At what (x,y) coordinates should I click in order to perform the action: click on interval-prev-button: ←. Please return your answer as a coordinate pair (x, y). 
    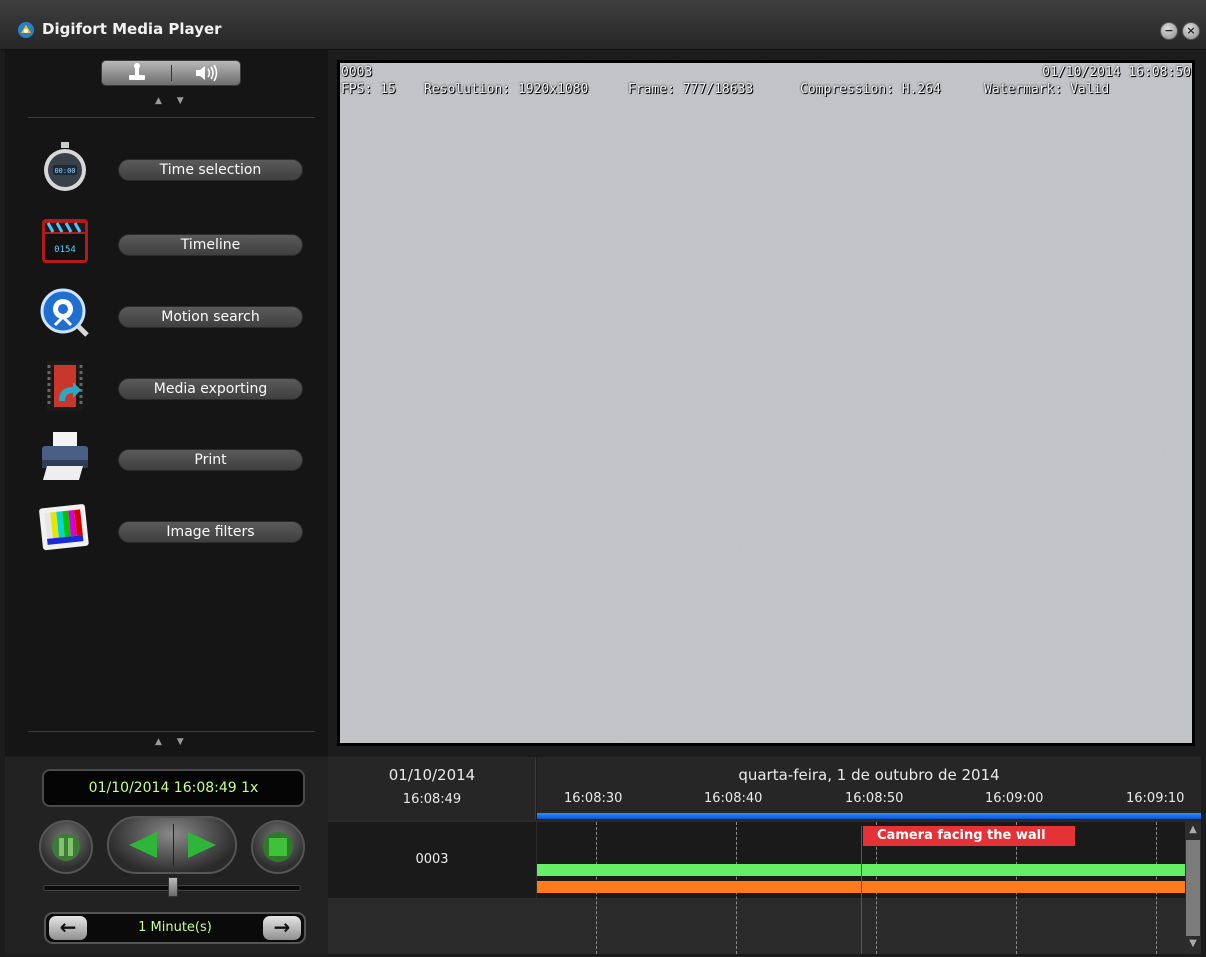
    Looking at the image, I should click on (68, 928).